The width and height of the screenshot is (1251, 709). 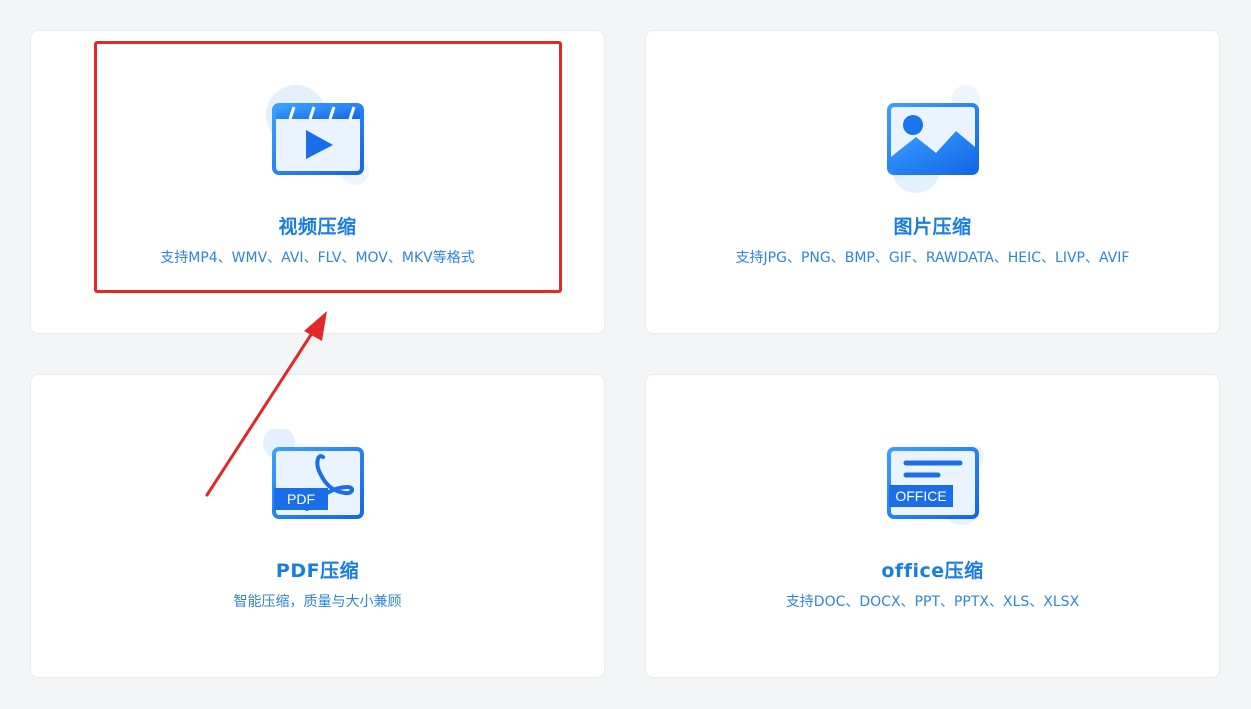 What do you see at coordinates (932, 258) in the screenshot?
I see `card-description: 支持JPG、PNG、BMP、GIF、RAWDATA、HEIC、LIVP、AVIF` at bounding box center [932, 258].